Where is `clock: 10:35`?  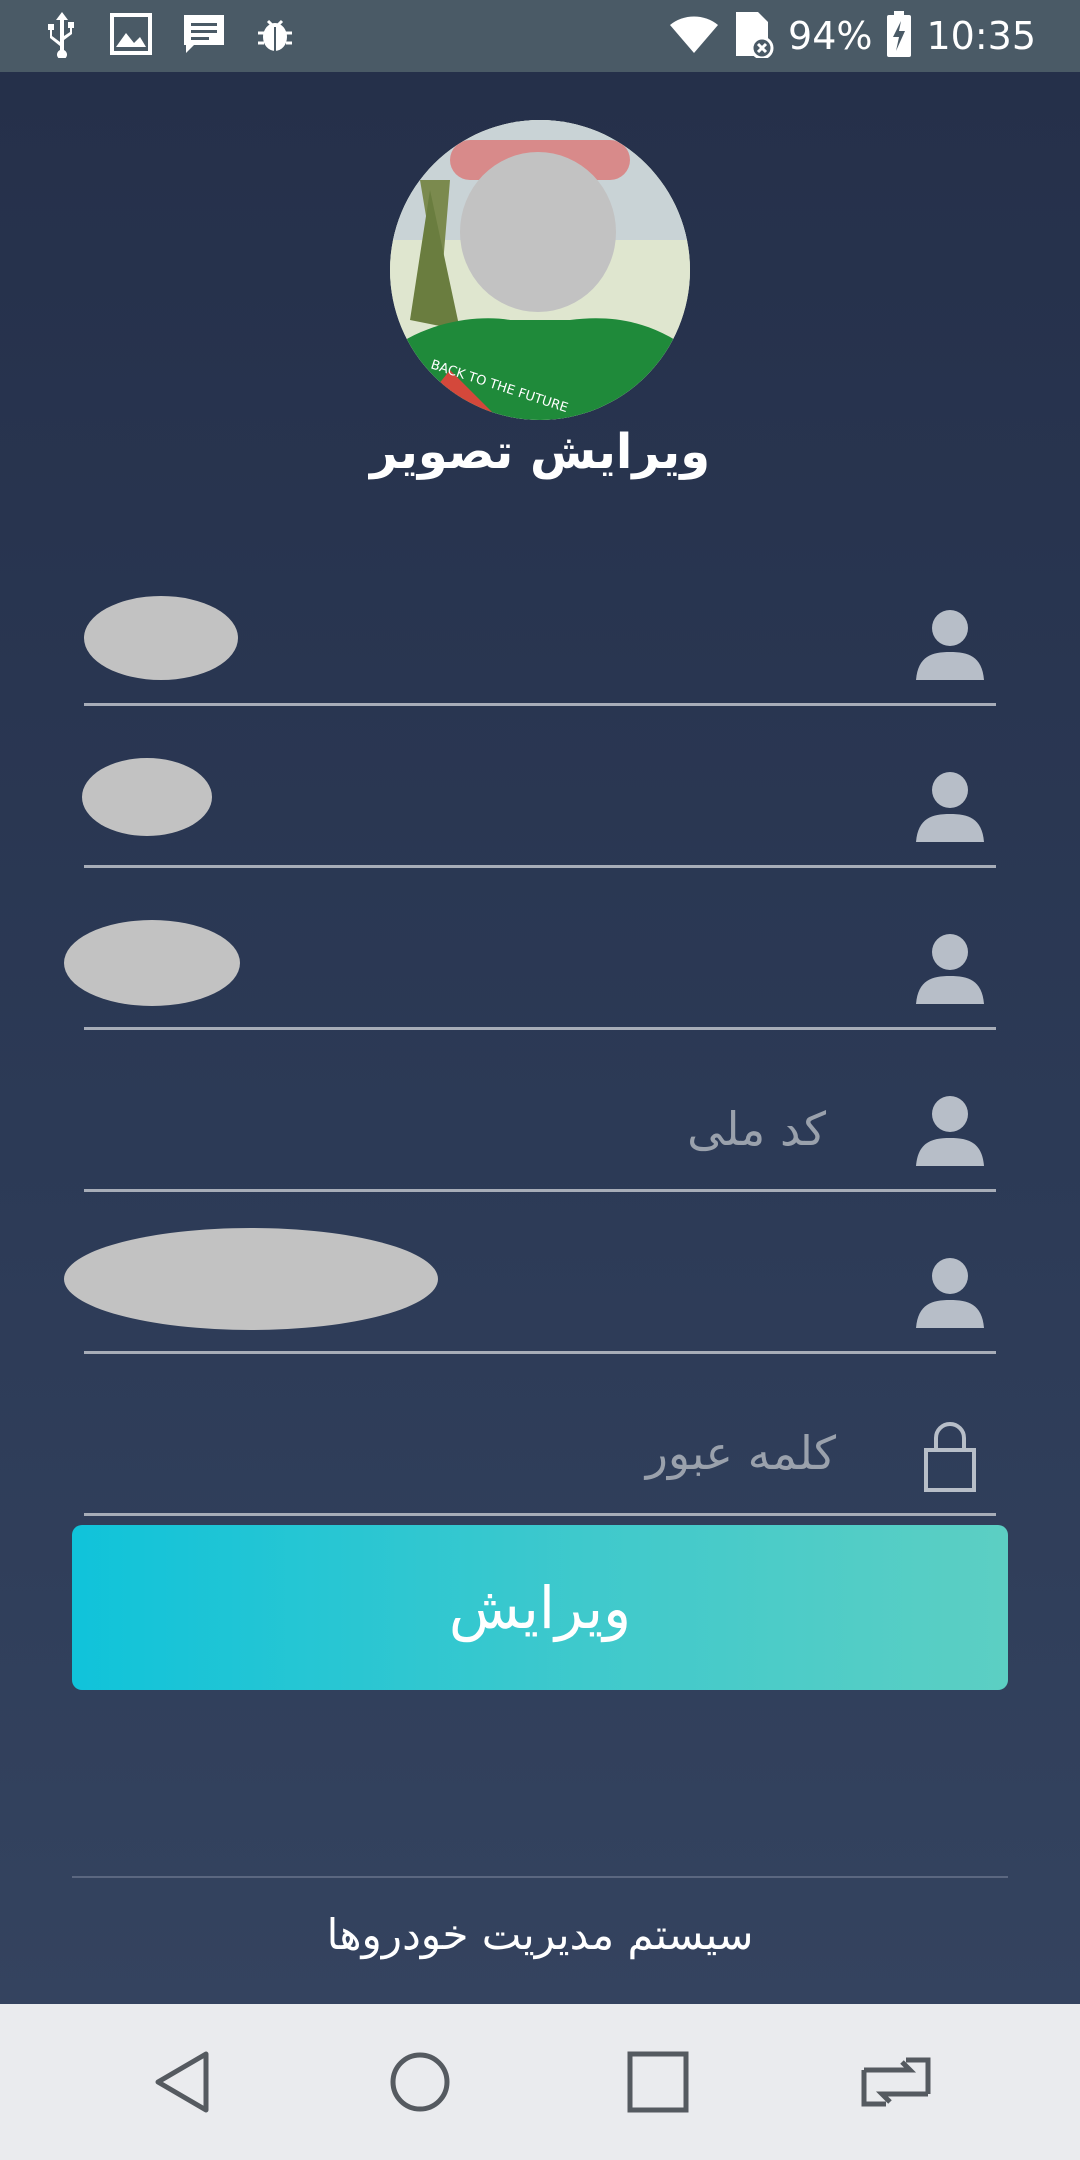 clock: 10:35 is located at coordinates (981, 36).